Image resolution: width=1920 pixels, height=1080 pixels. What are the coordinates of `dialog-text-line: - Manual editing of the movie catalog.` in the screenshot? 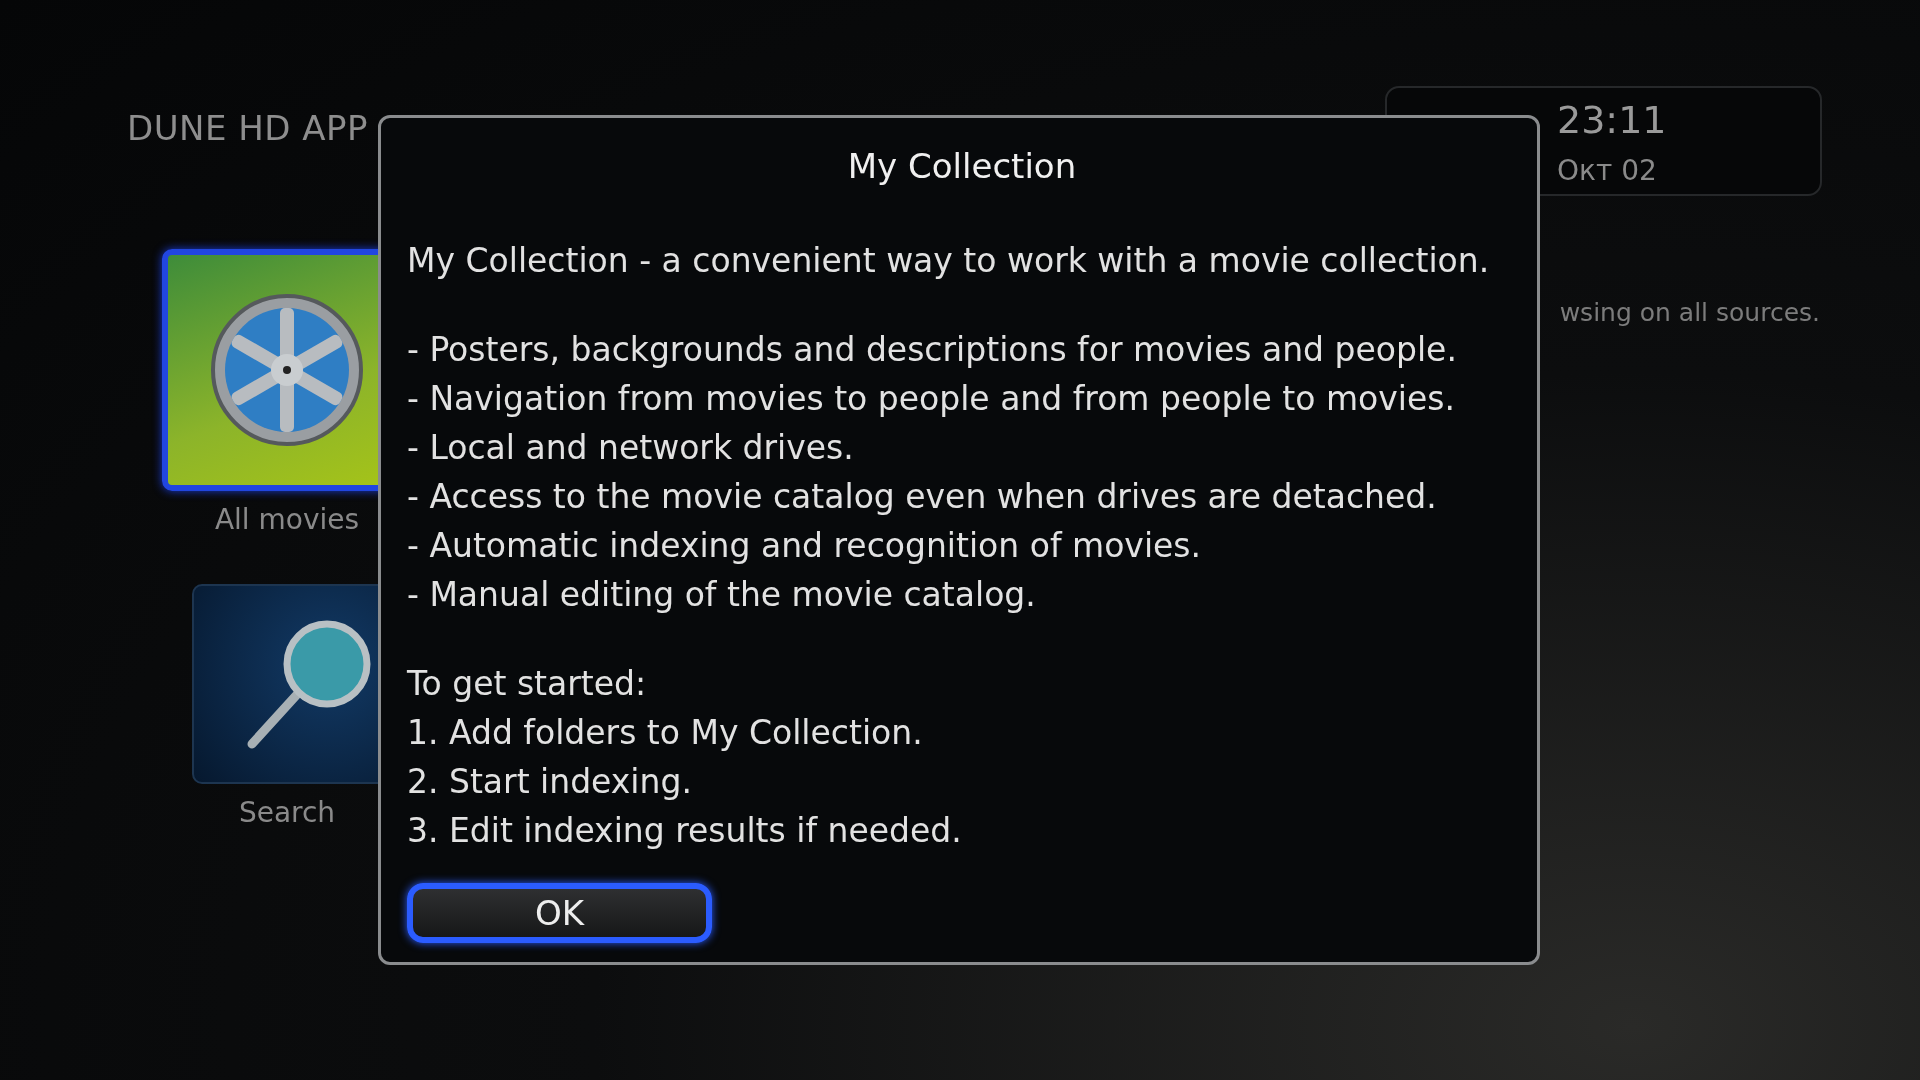 It's located at (721, 595).